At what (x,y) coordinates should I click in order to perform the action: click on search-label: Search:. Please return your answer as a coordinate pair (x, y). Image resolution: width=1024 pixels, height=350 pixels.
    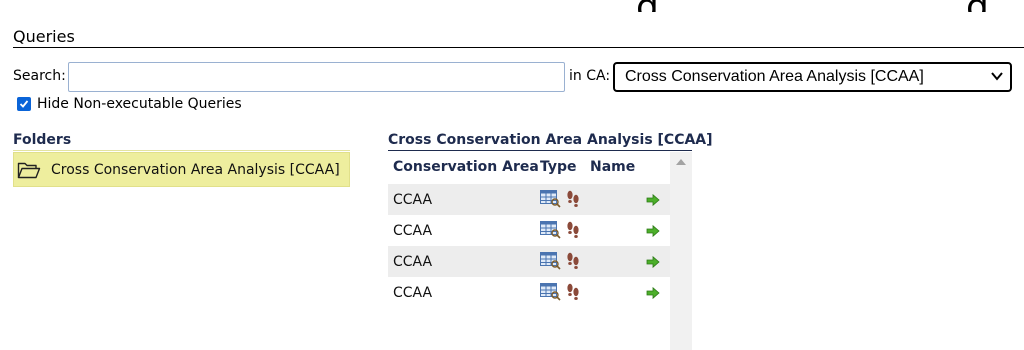
    Looking at the image, I should click on (39, 76).